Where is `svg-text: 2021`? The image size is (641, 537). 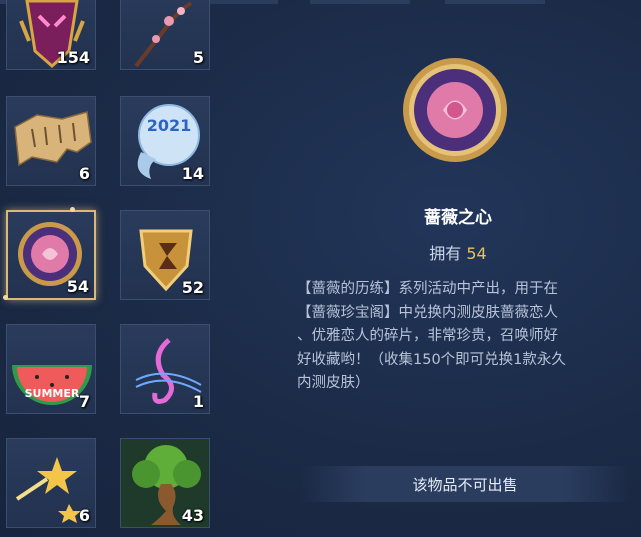
svg-text: 2021 is located at coordinates (169, 125).